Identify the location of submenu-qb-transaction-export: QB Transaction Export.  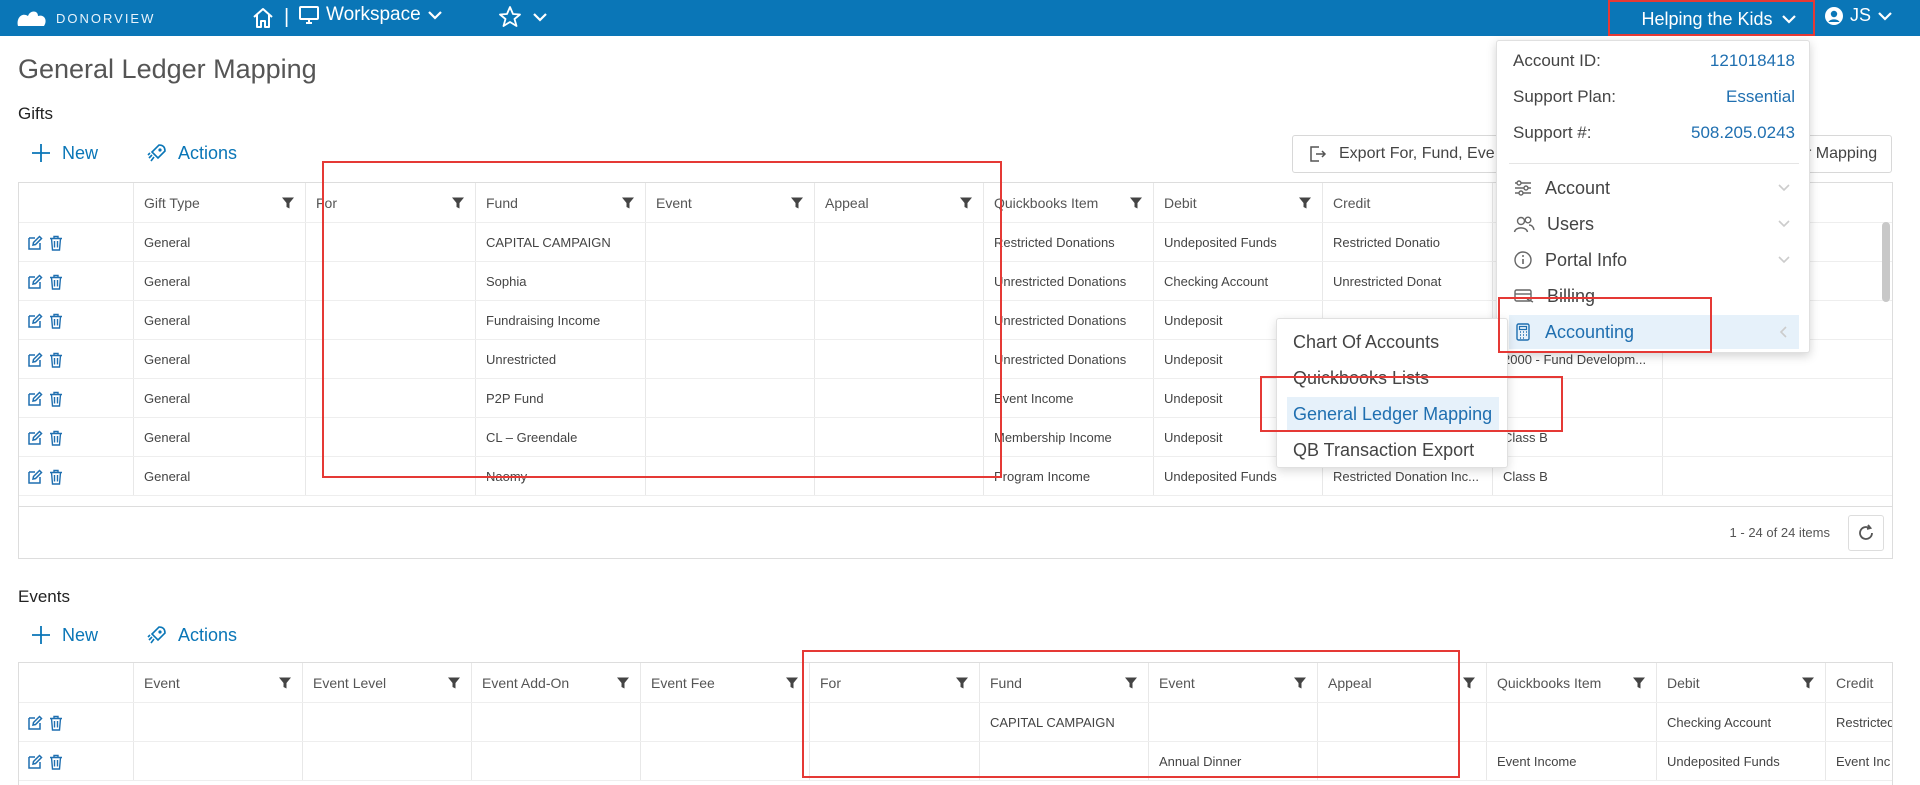
(1393, 450).